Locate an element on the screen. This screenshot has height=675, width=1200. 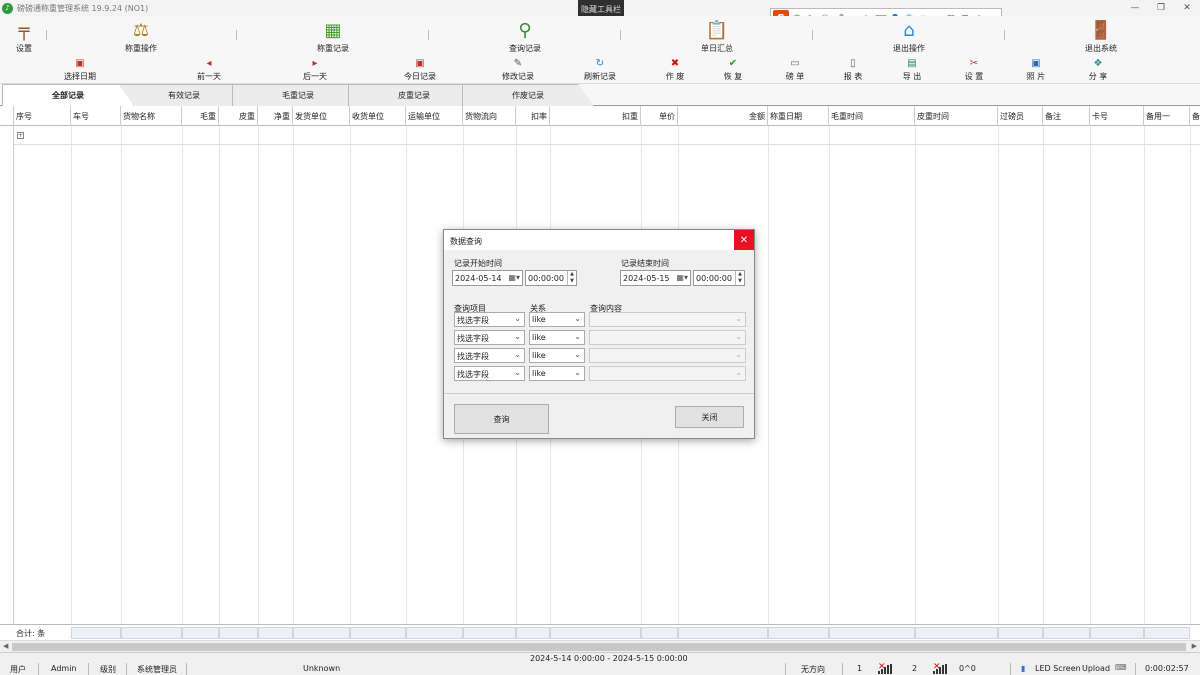
column-header: 金额 is located at coordinates (723, 116).